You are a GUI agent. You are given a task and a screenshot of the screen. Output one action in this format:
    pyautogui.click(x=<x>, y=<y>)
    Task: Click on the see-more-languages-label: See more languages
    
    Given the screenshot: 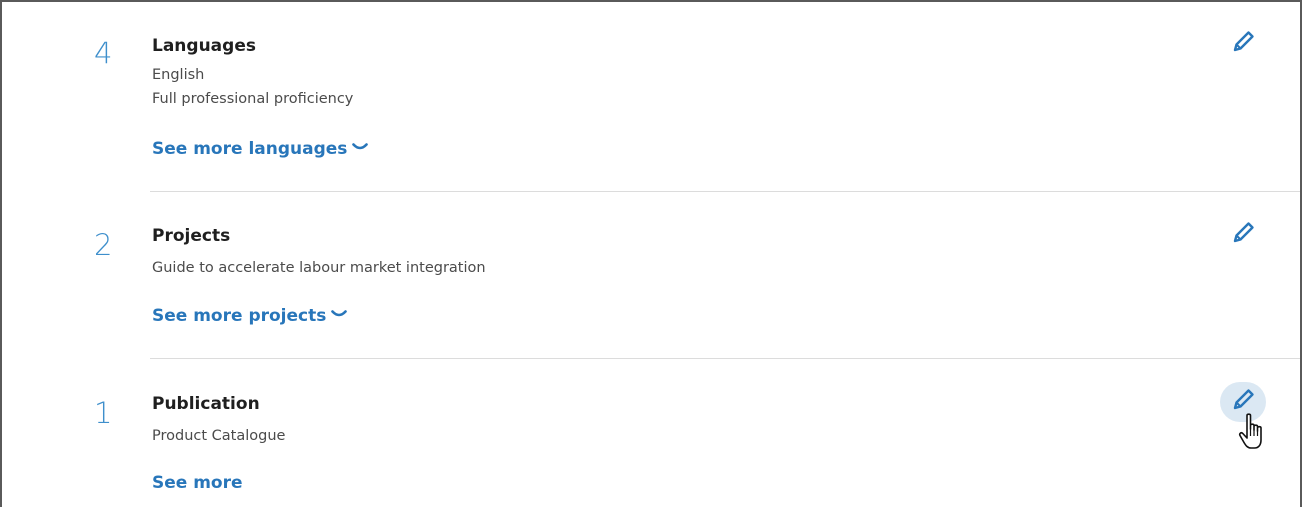 What is the action you would take?
    pyautogui.click(x=250, y=149)
    